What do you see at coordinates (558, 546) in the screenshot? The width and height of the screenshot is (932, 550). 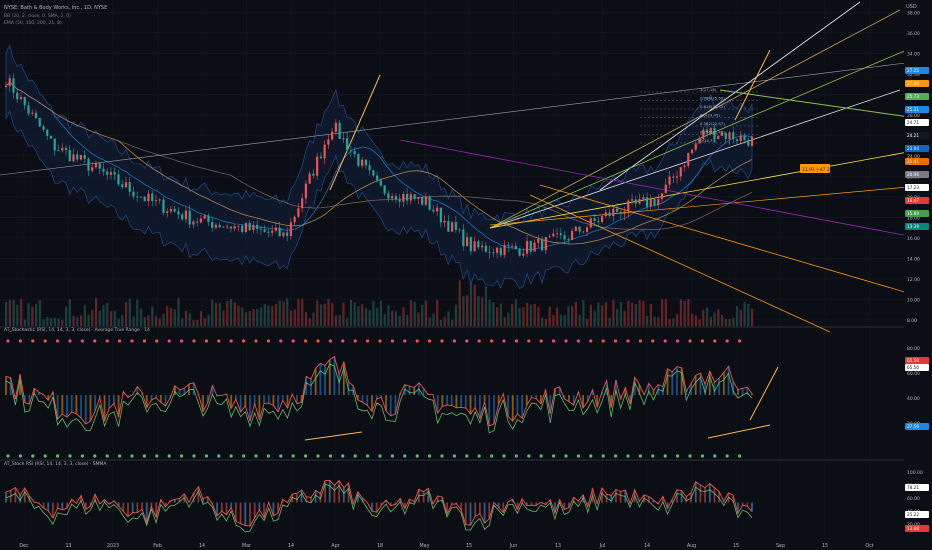 I see `time-tick: 13` at bounding box center [558, 546].